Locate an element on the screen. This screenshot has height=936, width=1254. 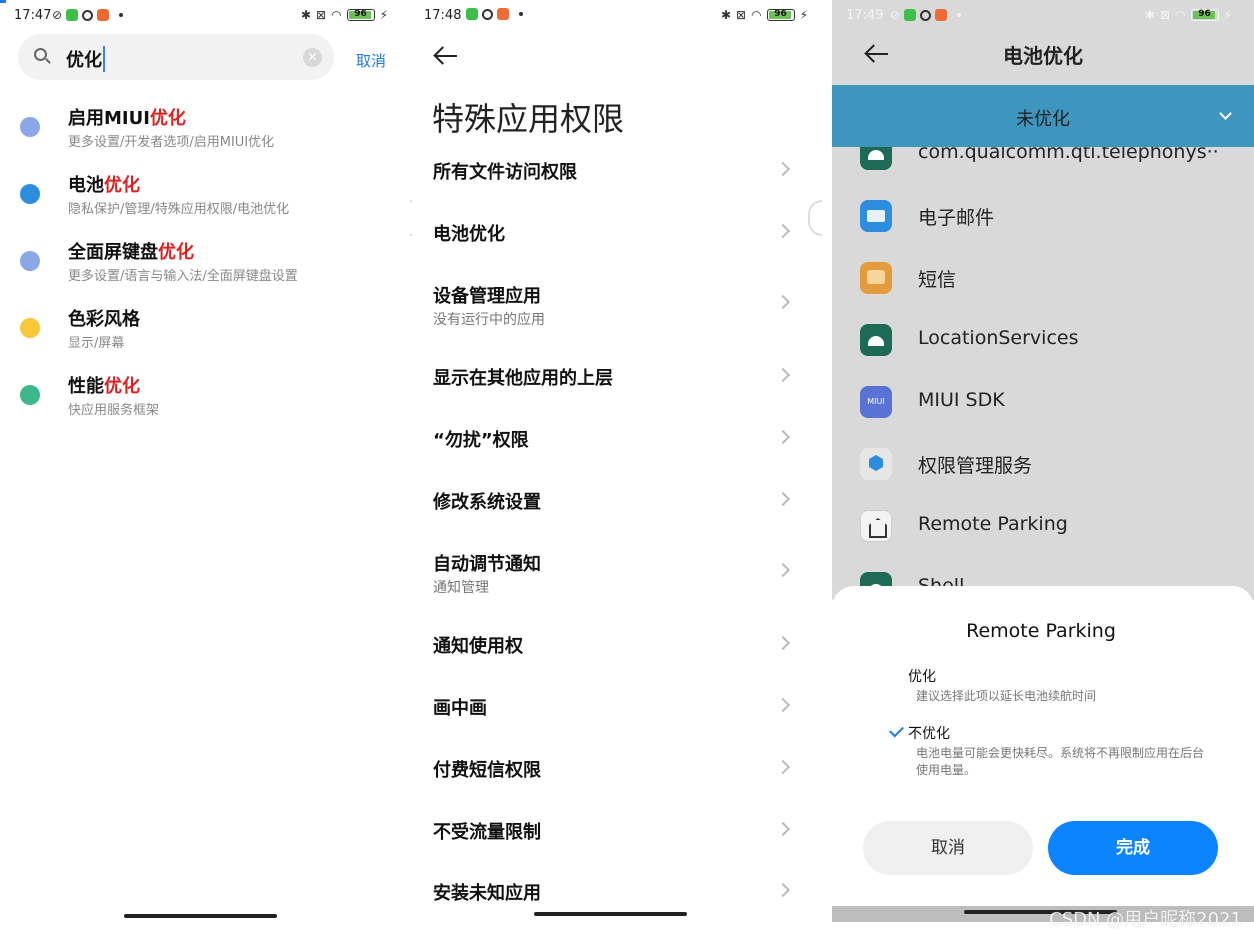
status-bar: 17:47 ⊘ ✱ ⊠ ◠ 96 ⚡ is located at coordinates (205, 16).